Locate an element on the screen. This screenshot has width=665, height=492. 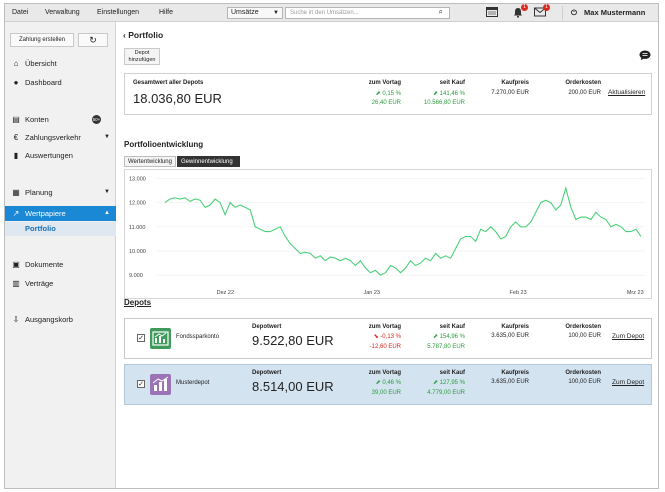
depot-seitkauf-eur: 5.787,80 EUR is located at coordinates (446, 347).